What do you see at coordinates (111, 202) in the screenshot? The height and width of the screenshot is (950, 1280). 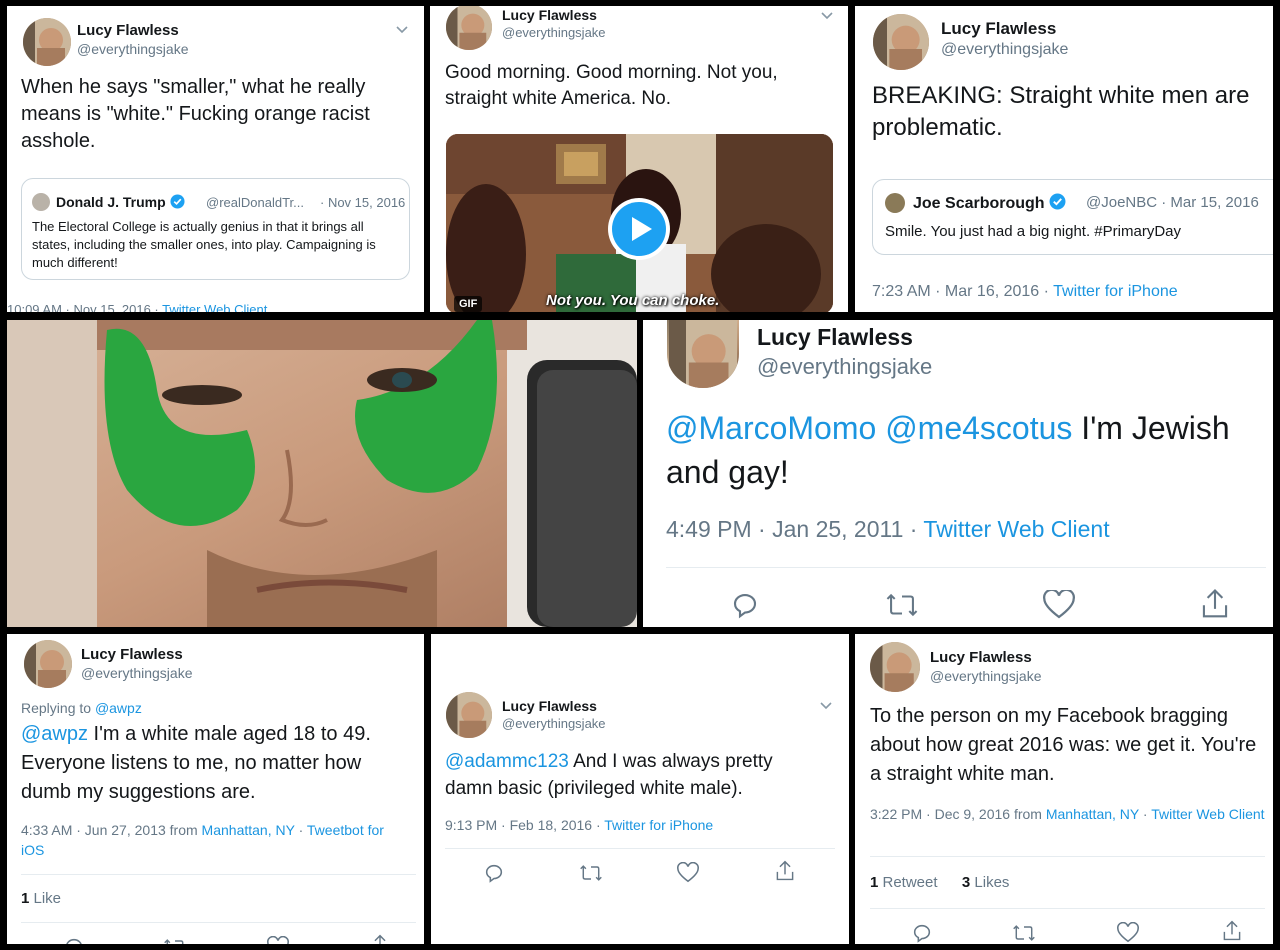 I see `quoted-name-text: Donald J. Trump` at bounding box center [111, 202].